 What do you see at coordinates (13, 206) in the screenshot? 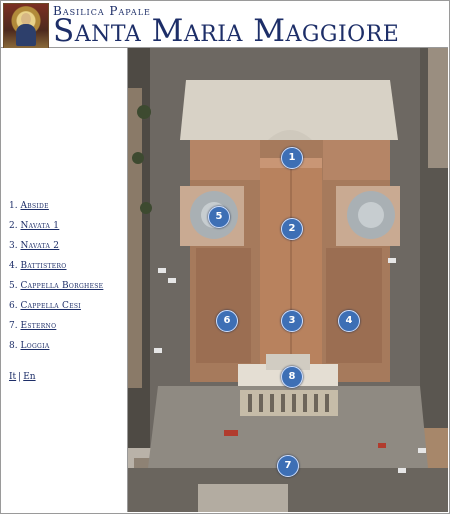
I see `menu-item-number: 1.` at bounding box center [13, 206].